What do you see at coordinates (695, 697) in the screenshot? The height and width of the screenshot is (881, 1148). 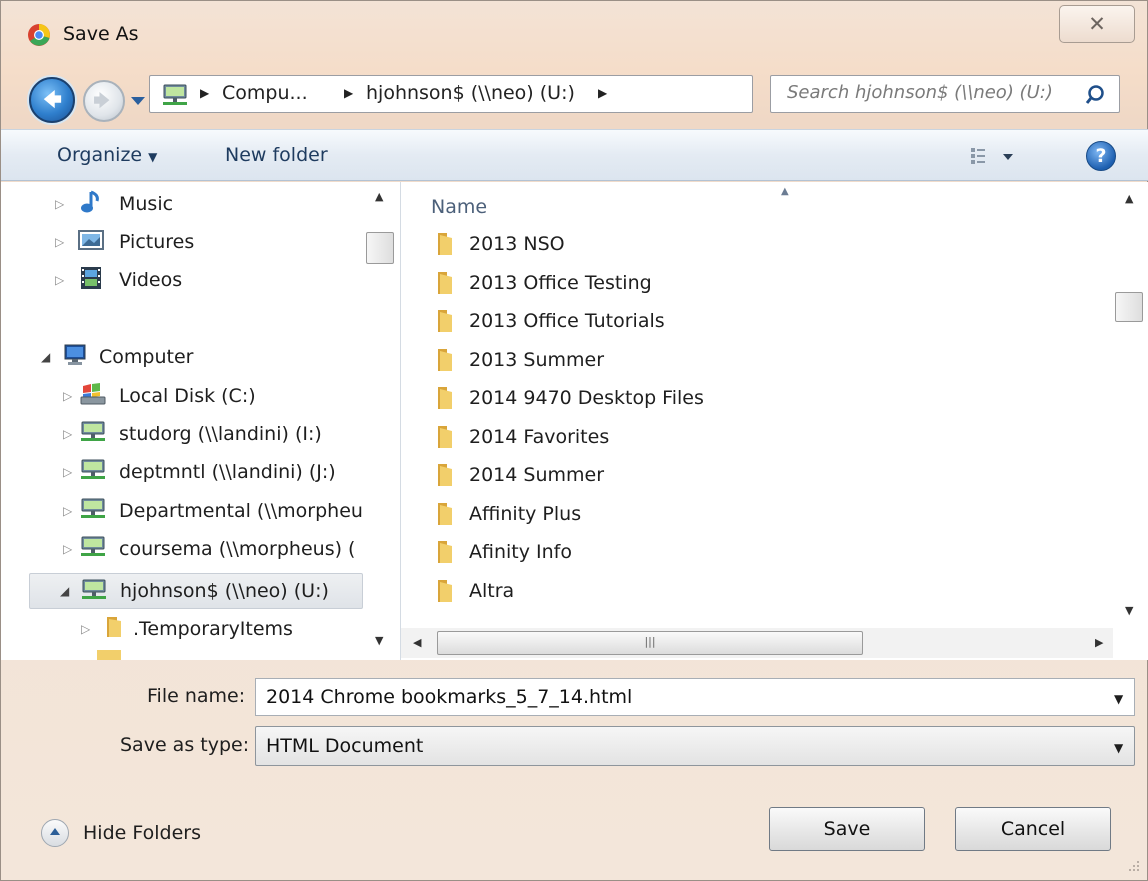 I see `file-name-field: 2014 Chrome bookmarks_5_7_14.html ▼` at bounding box center [695, 697].